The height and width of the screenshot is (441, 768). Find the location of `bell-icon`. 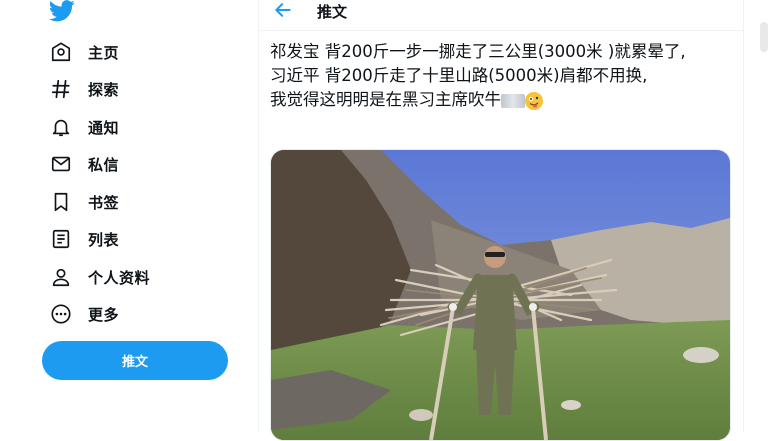

bell-icon is located at coordinates (61, 127).